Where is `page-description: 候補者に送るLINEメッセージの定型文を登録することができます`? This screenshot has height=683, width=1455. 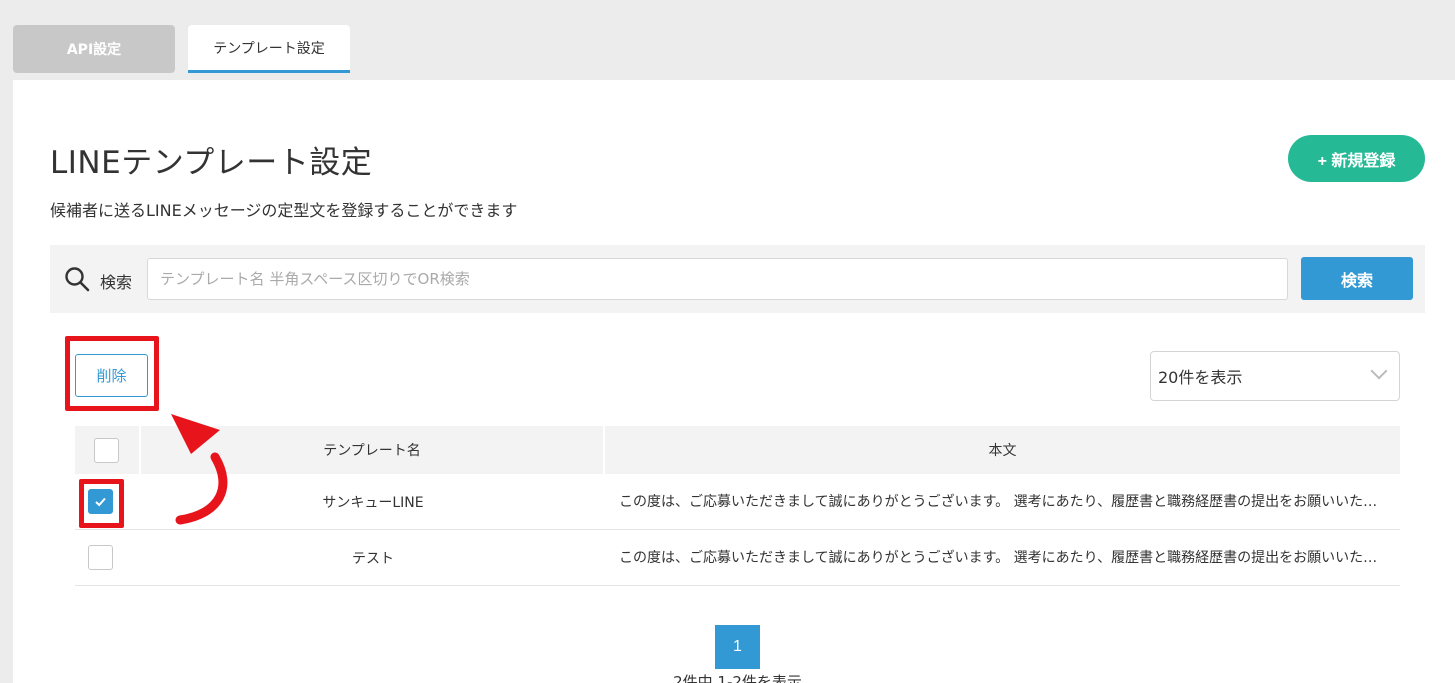 page-description: 候補者に送るLINEメッセージの定型文を登録することができます is located at coordinates (284, 210).